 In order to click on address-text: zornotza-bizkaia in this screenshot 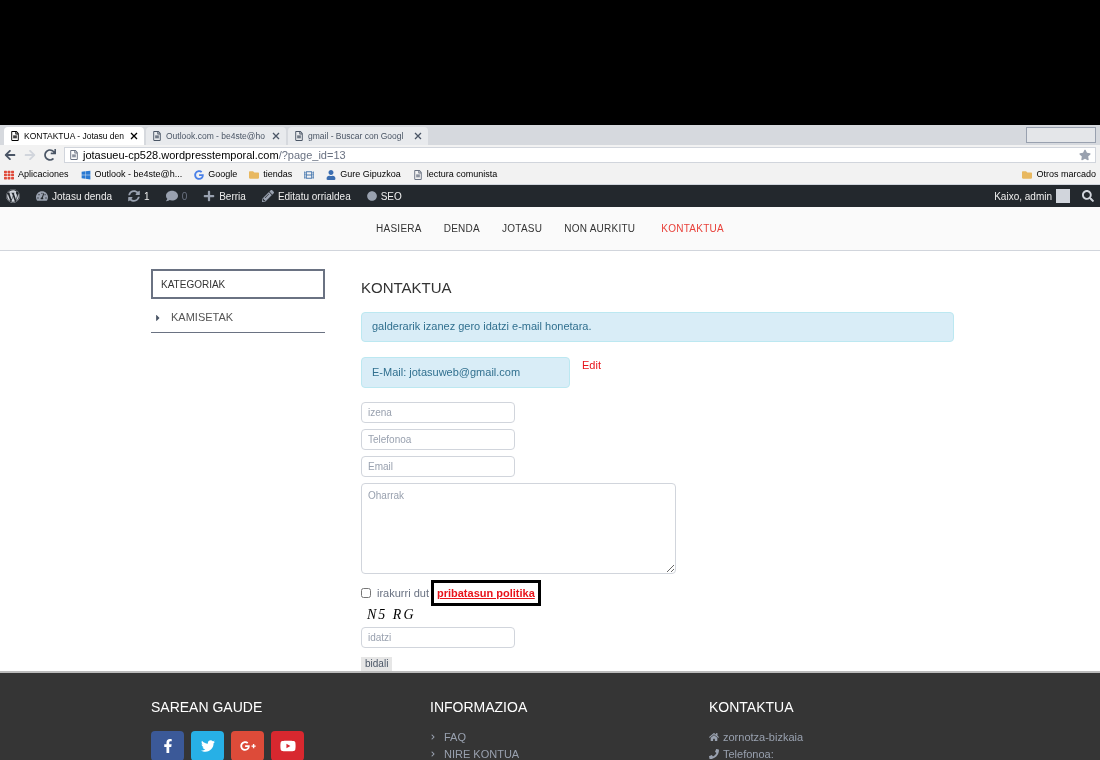, I will do `click(763, 737)`.